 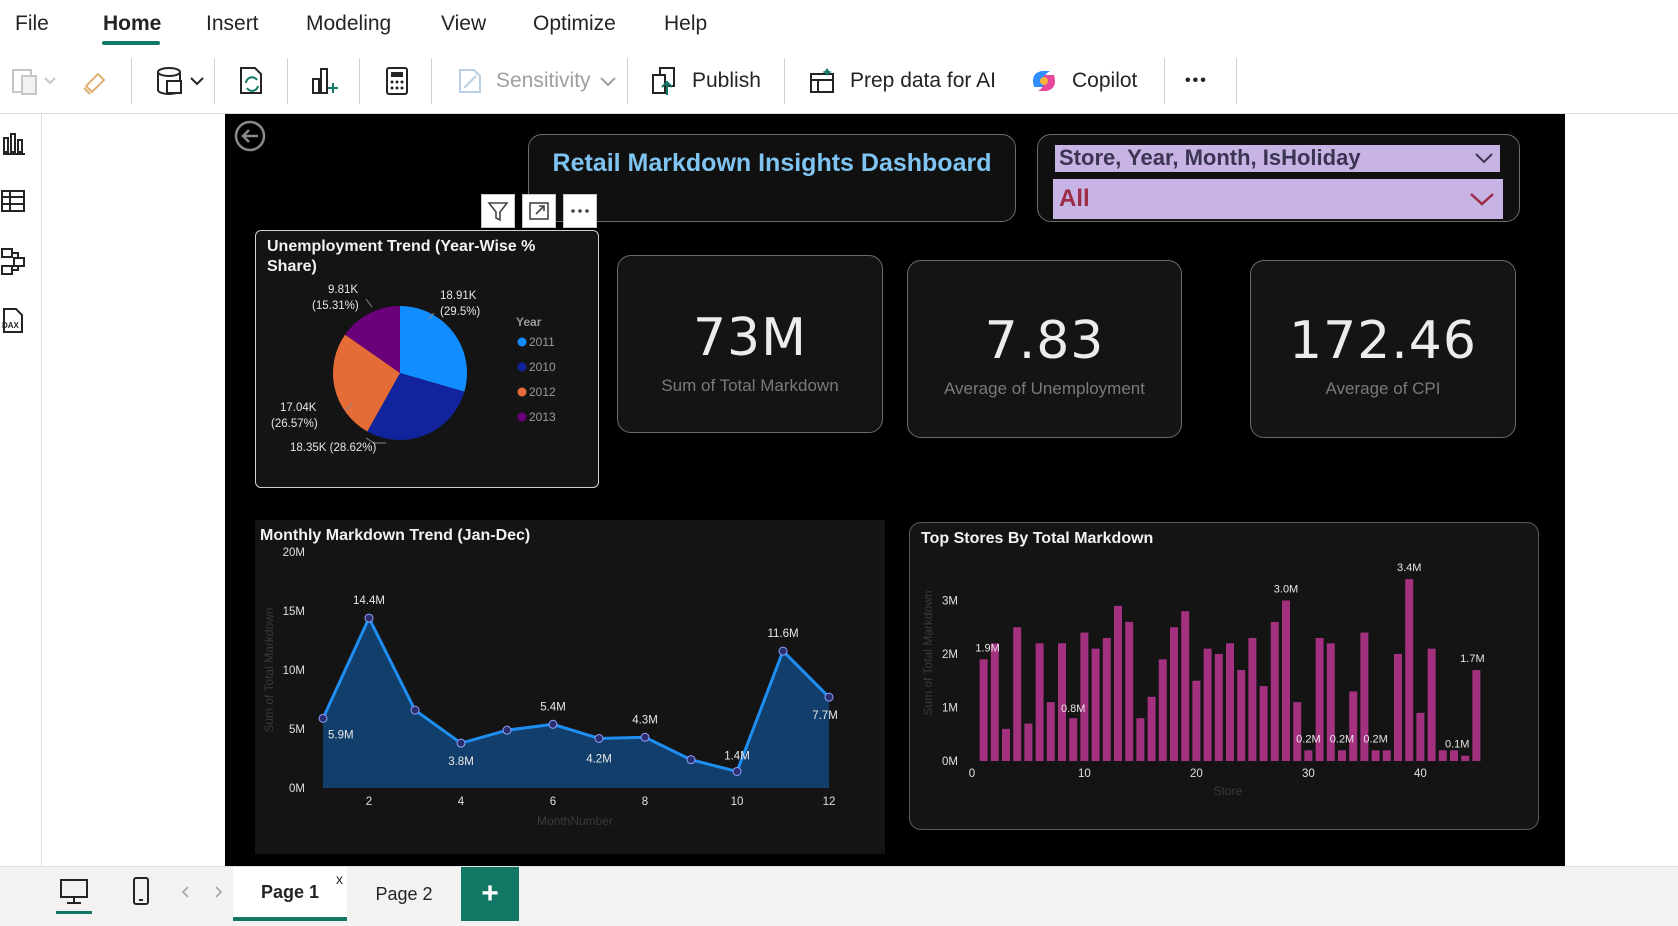 What do you see at coordinates (341, 735) in the screenshot?
I see `data-label: 5.9M` at bounding box center [341, 735].